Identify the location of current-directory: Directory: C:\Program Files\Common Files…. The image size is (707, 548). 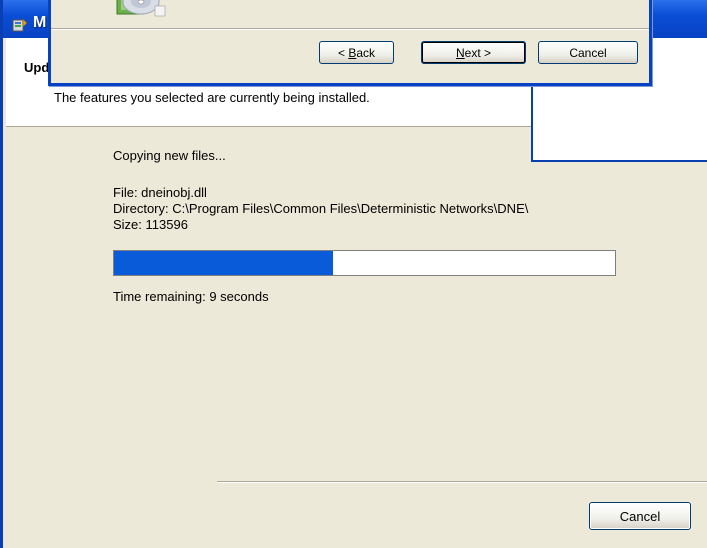
(321, 208).